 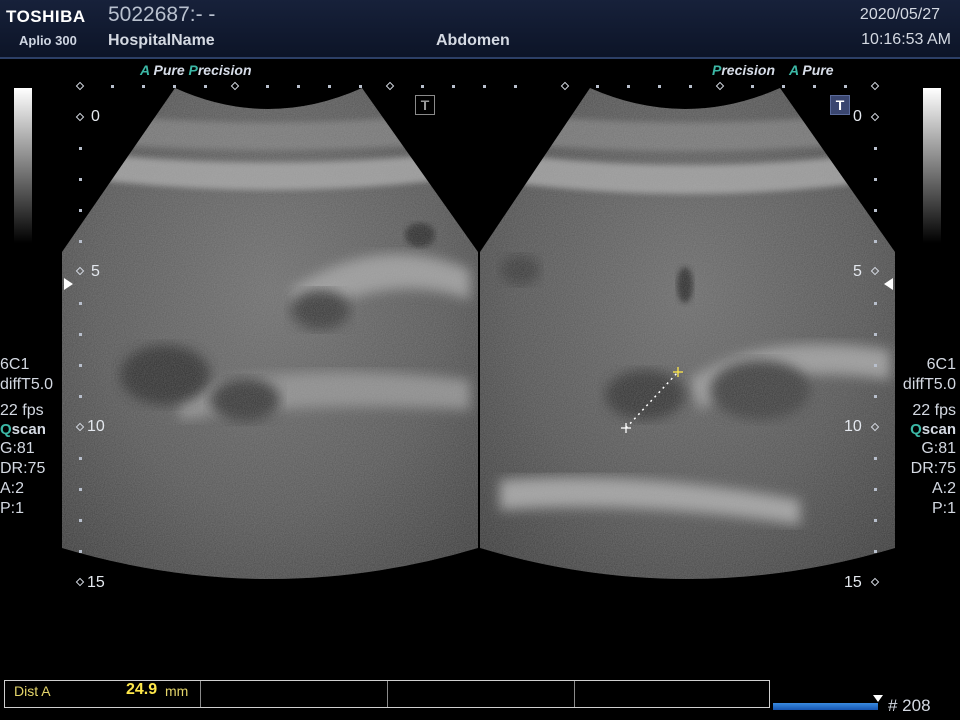 What do you see at coordinates (32, 691) in the screenshot?
I see `measurement-label: Dist A` at bounding box center [32, 691].